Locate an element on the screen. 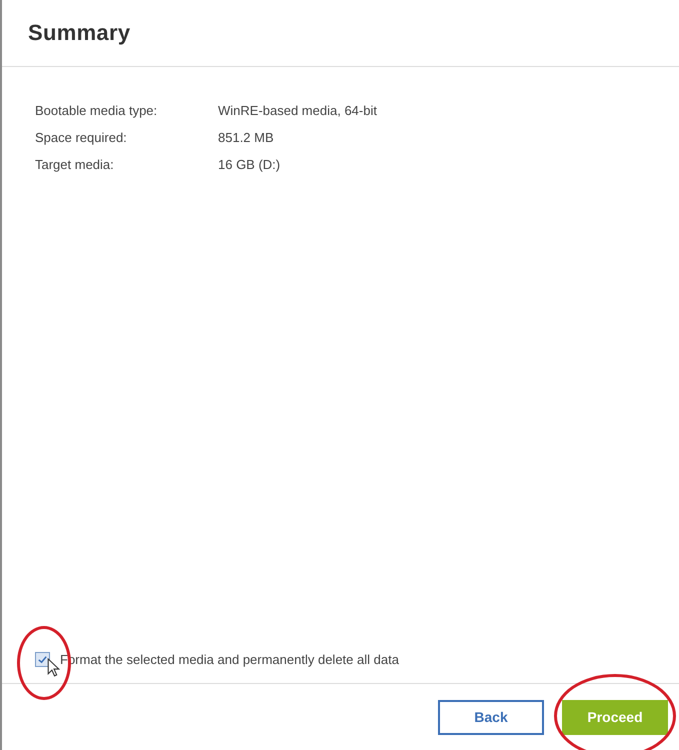 The width and height of the screenshot is (679, 750). summary-value: WinRE-based media, 64-bit is located at coordinates (297, 110).